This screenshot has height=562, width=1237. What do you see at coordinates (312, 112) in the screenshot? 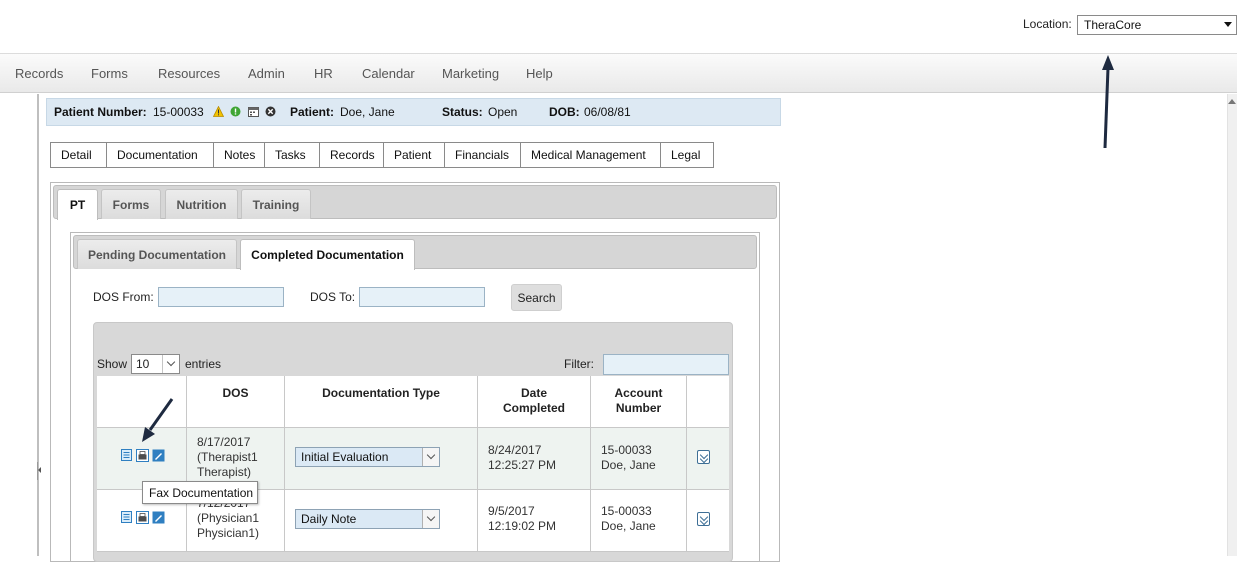
I see `patient-name-label: Patient:` at bounding box center [312, 112].